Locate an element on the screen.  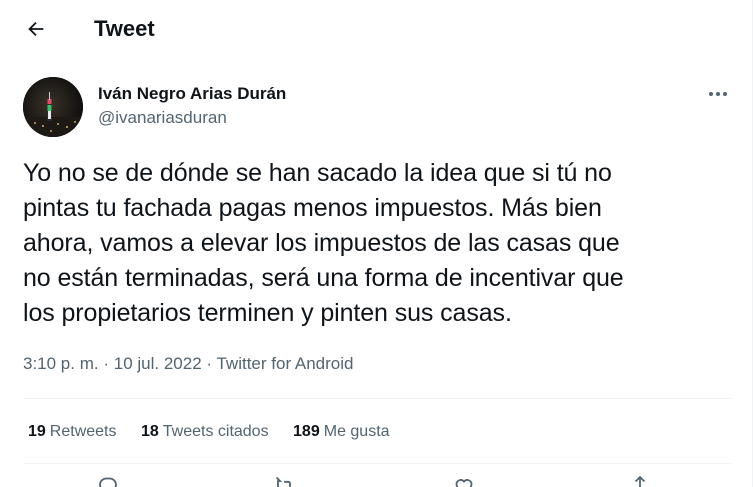
tweet-time-link: 3:10 p. m. · 10 jul. 2022 is located at coordinates (112, 363).